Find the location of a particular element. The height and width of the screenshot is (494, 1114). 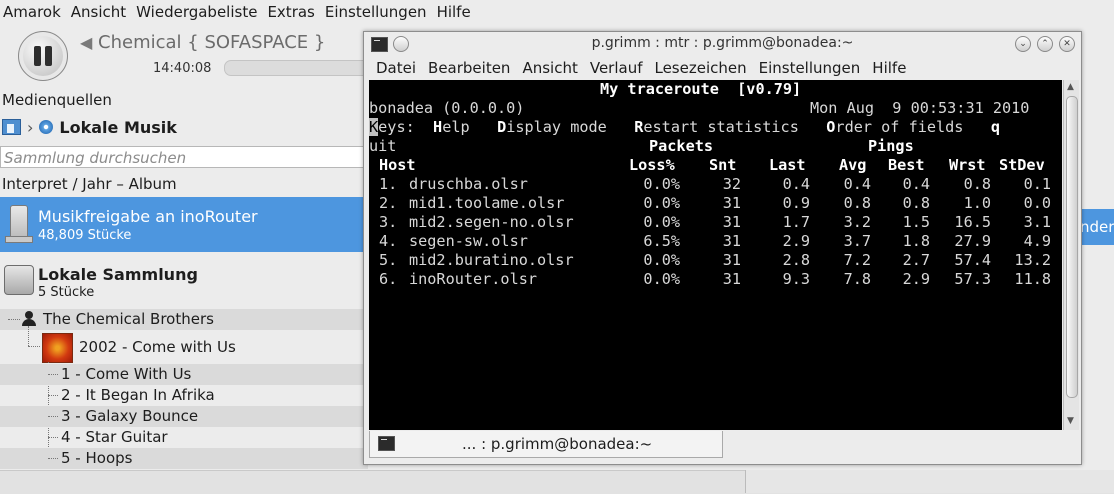

menu-bearbeiten: Bearbeiten is located at coordinates (469, 68).